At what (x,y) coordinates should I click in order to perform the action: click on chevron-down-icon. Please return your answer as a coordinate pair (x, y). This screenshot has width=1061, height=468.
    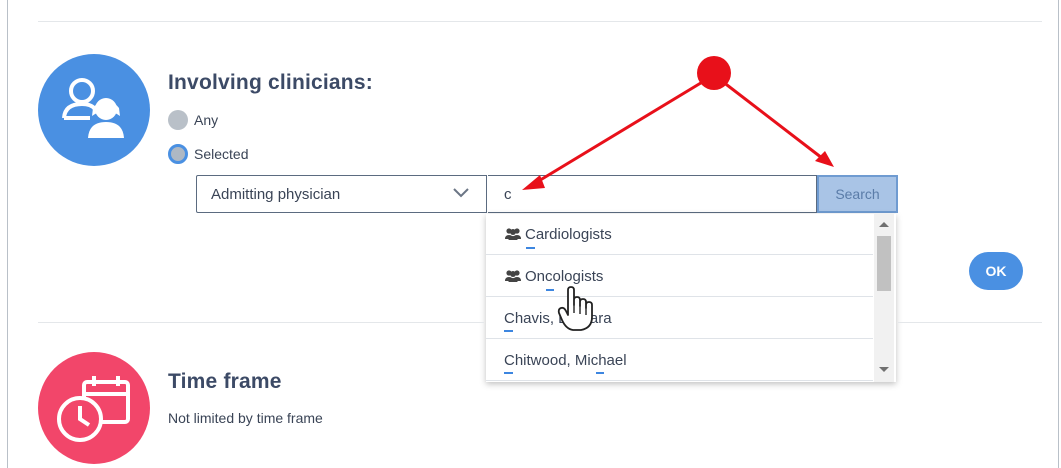
    Looking at the image, I should click on (461, 193).